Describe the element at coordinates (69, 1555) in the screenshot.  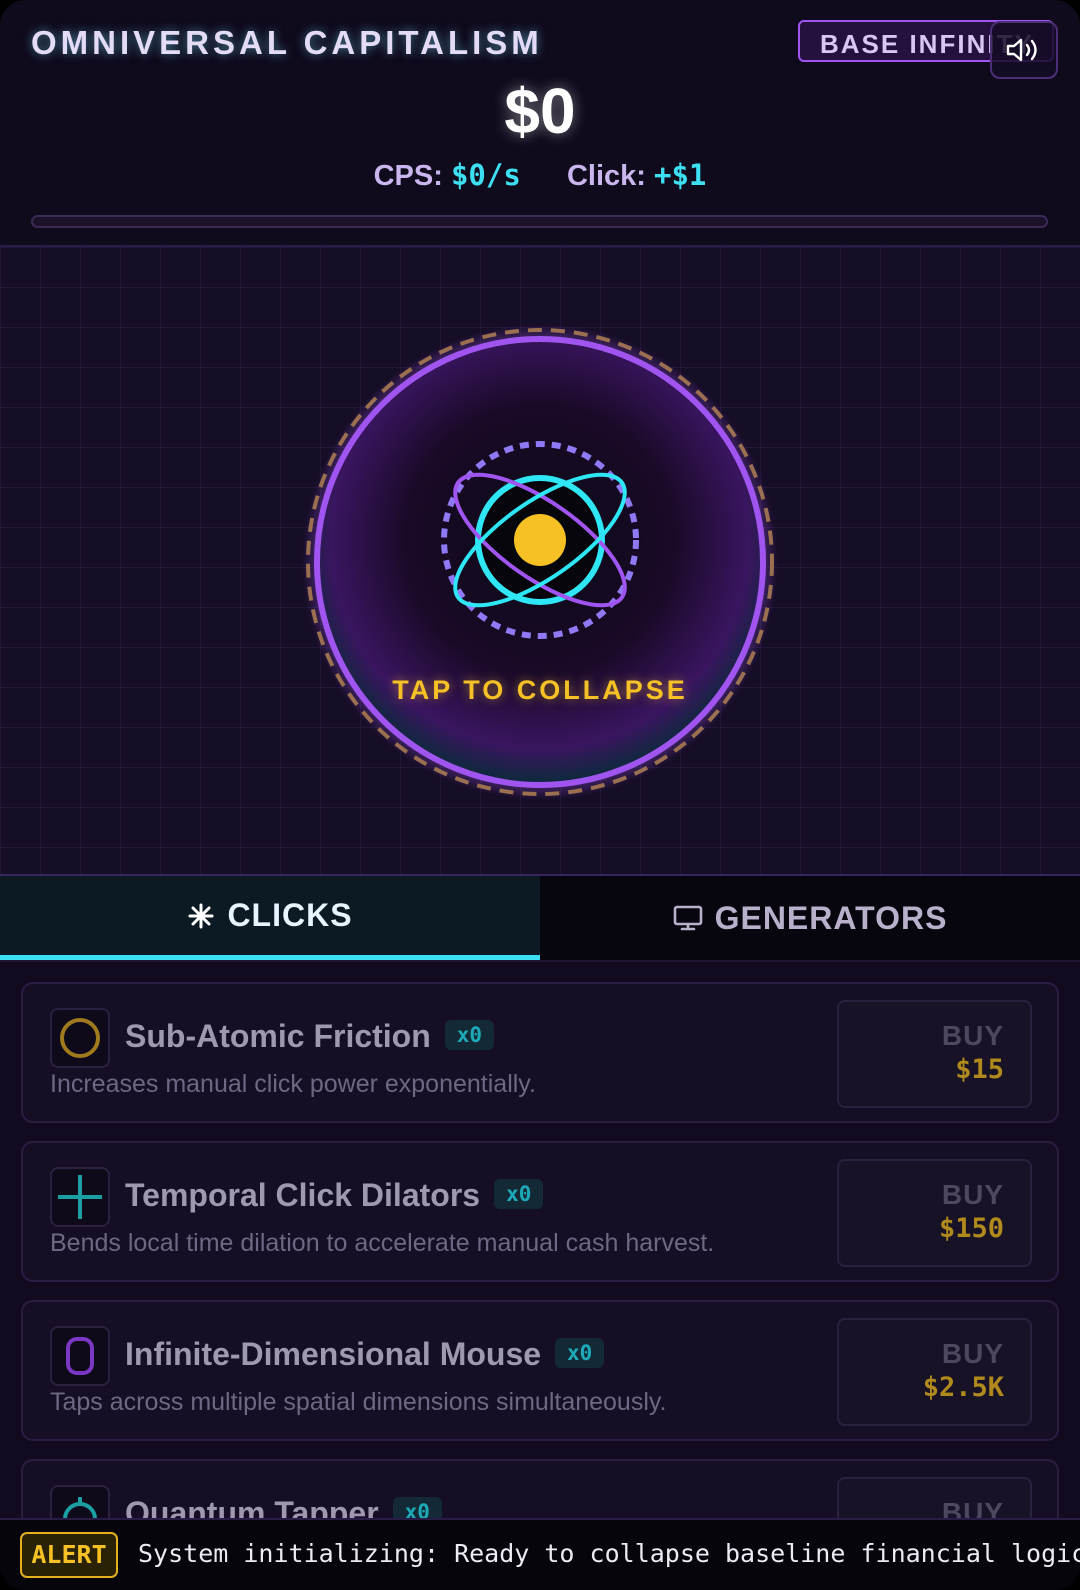
I see `alert-tag: ALERT` at that location.